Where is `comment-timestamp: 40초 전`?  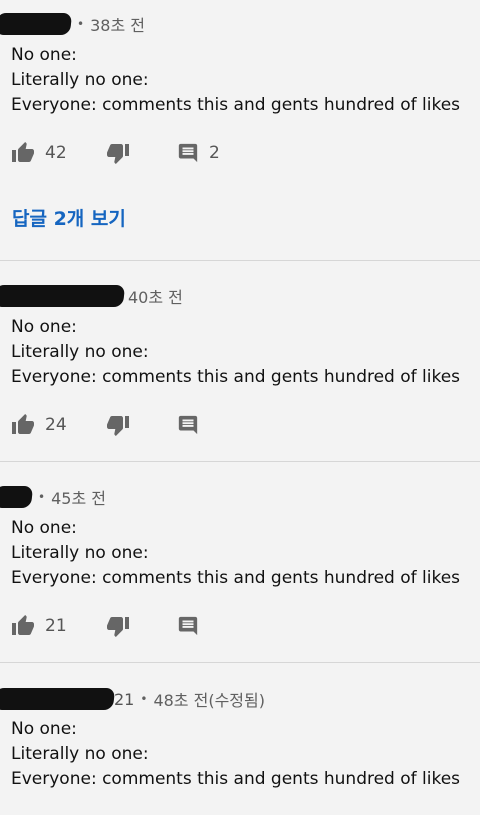 comment-timestamp: 40초 전 is located at coordinates (155, 297).